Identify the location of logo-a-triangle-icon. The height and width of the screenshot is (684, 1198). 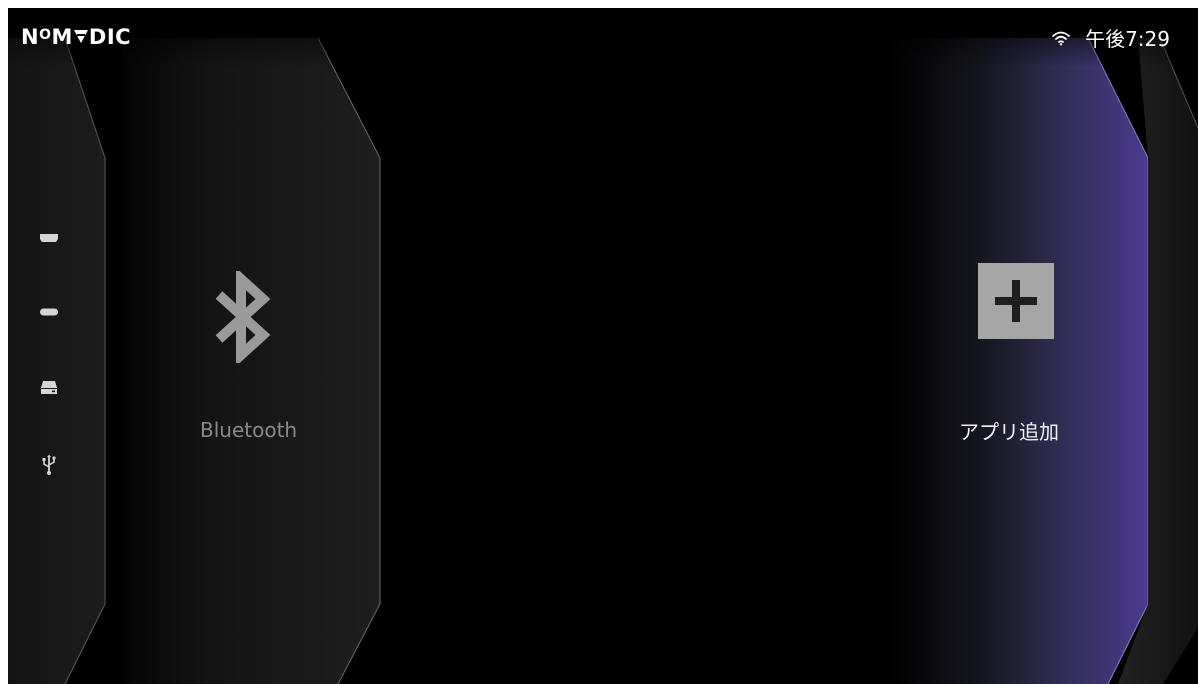
(80, 36).